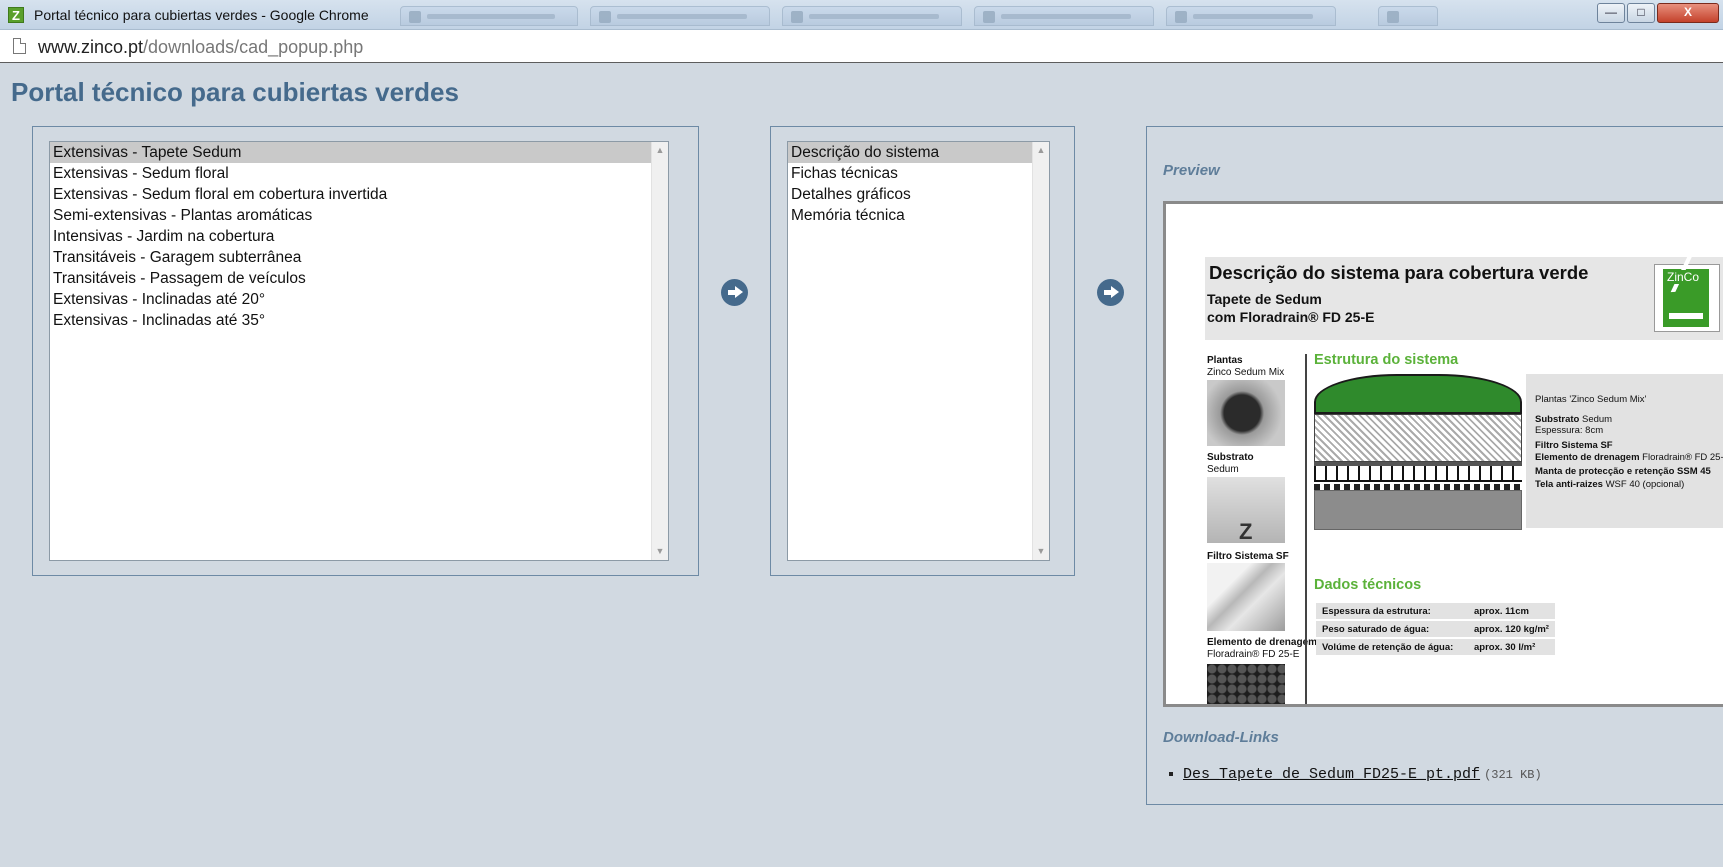 The height and width of the screenshot is (867, 1723). What do you see at coordinates (1191, 170) in the screenshot?
I see `preview-label: Preview` at bounding box center [1191, 170].